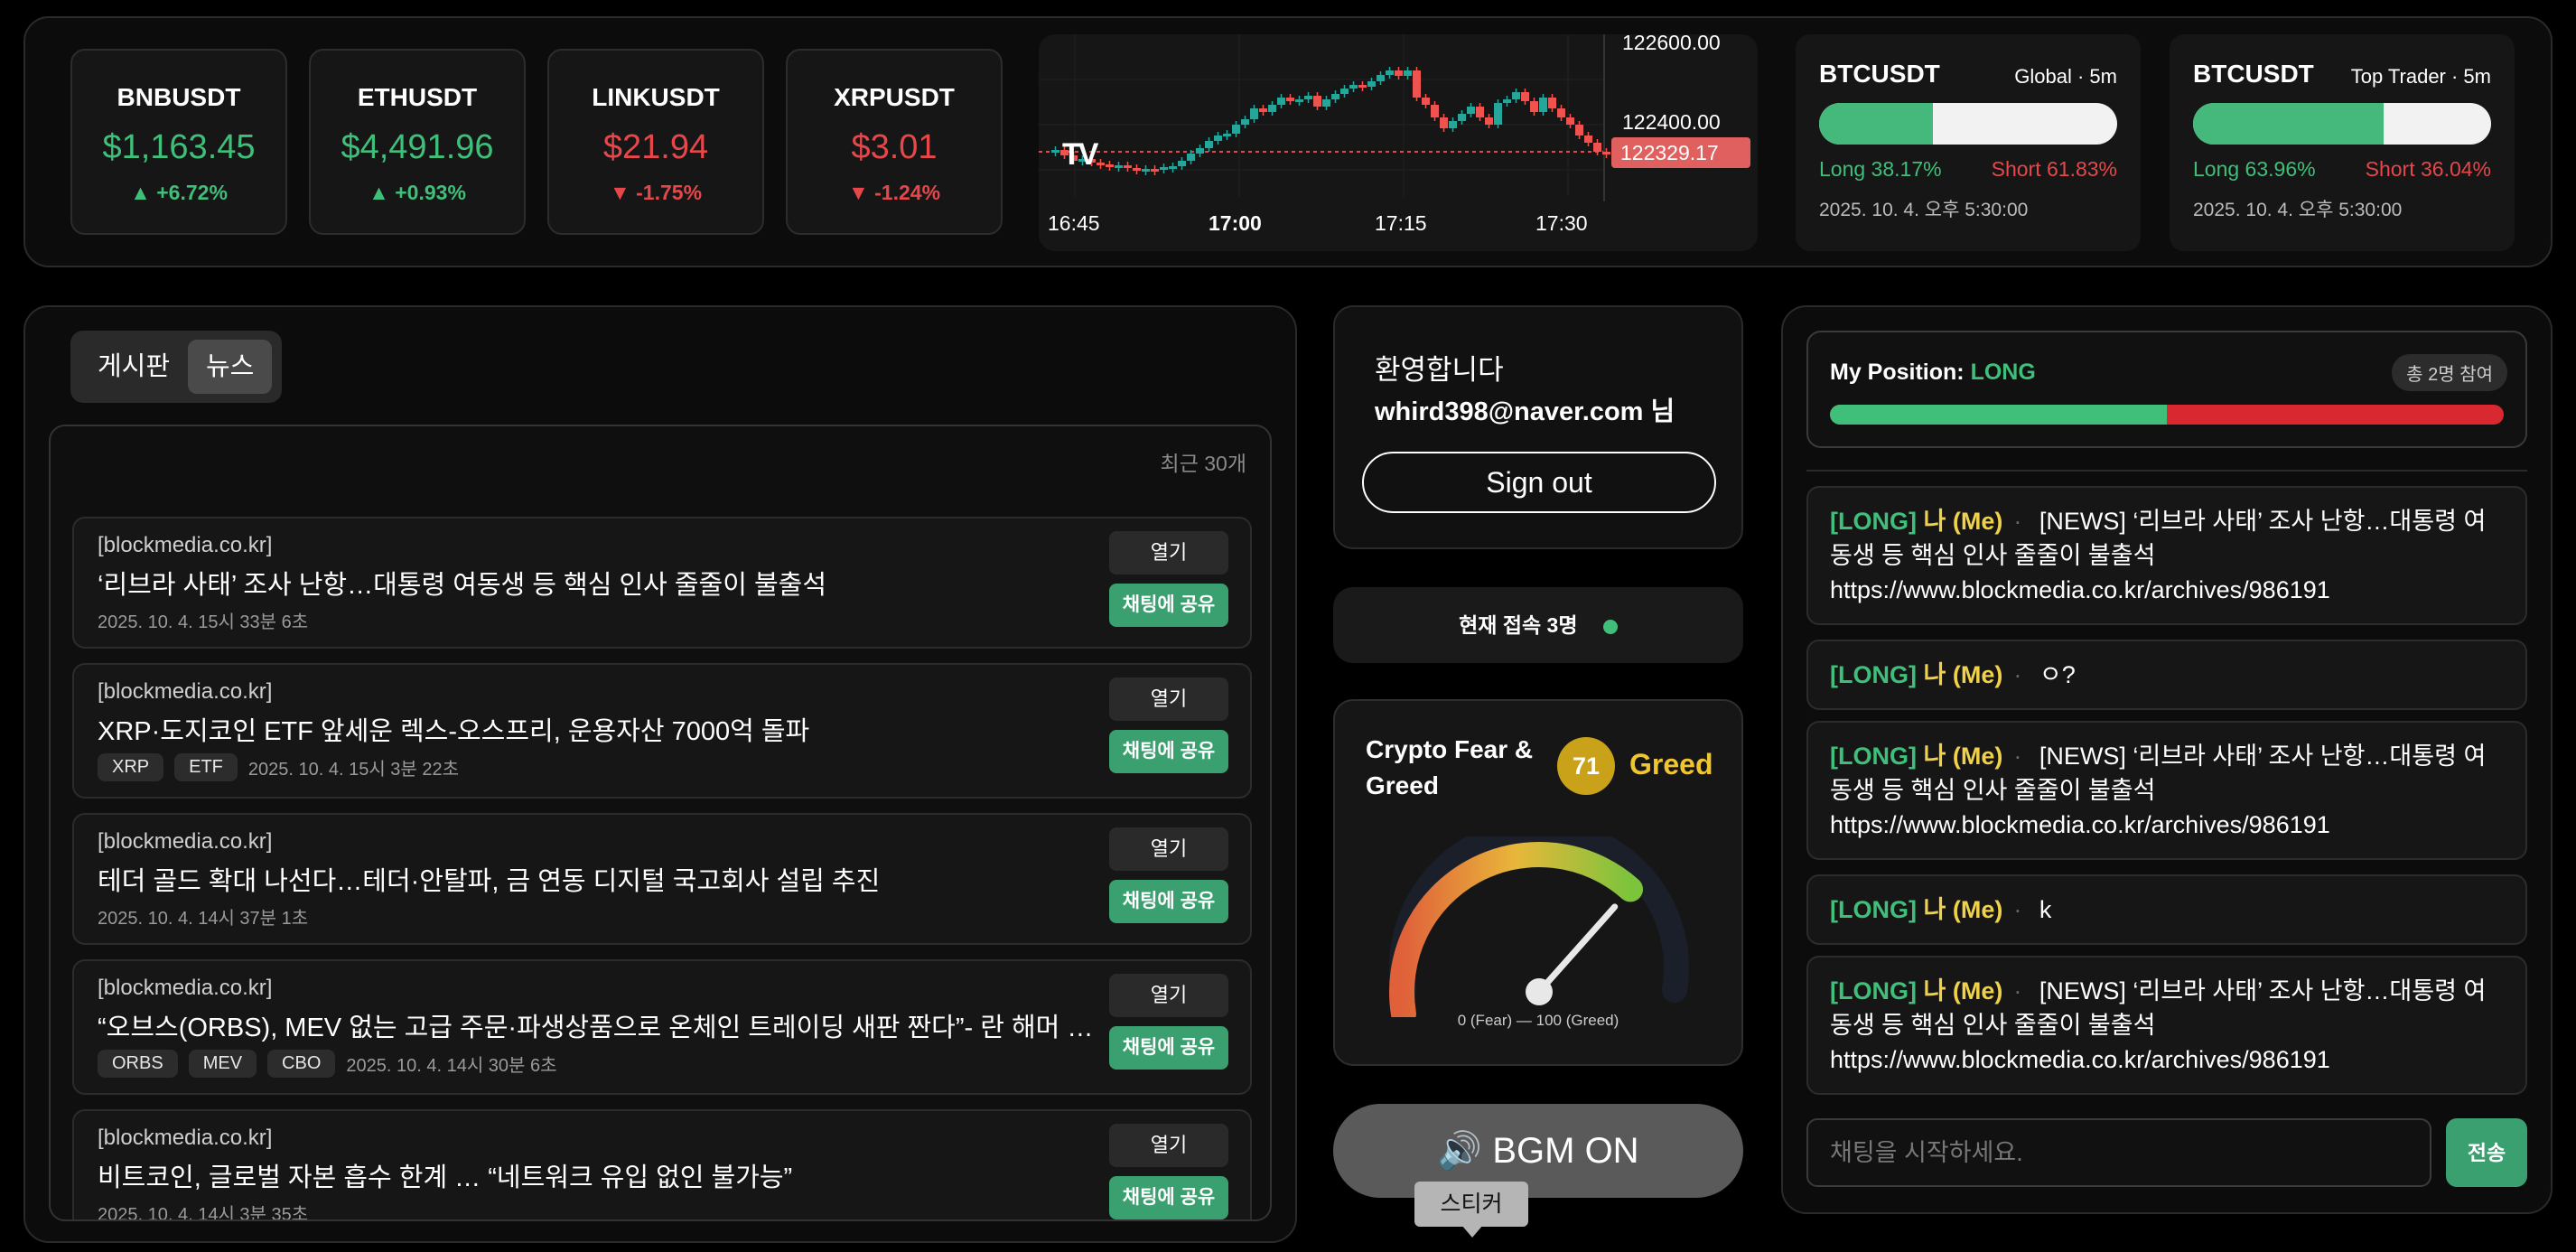  What do you see at coordinates (2003, 372) in the screenshot?
I see `position-side: LONG` at bounding box center [2003, 372].